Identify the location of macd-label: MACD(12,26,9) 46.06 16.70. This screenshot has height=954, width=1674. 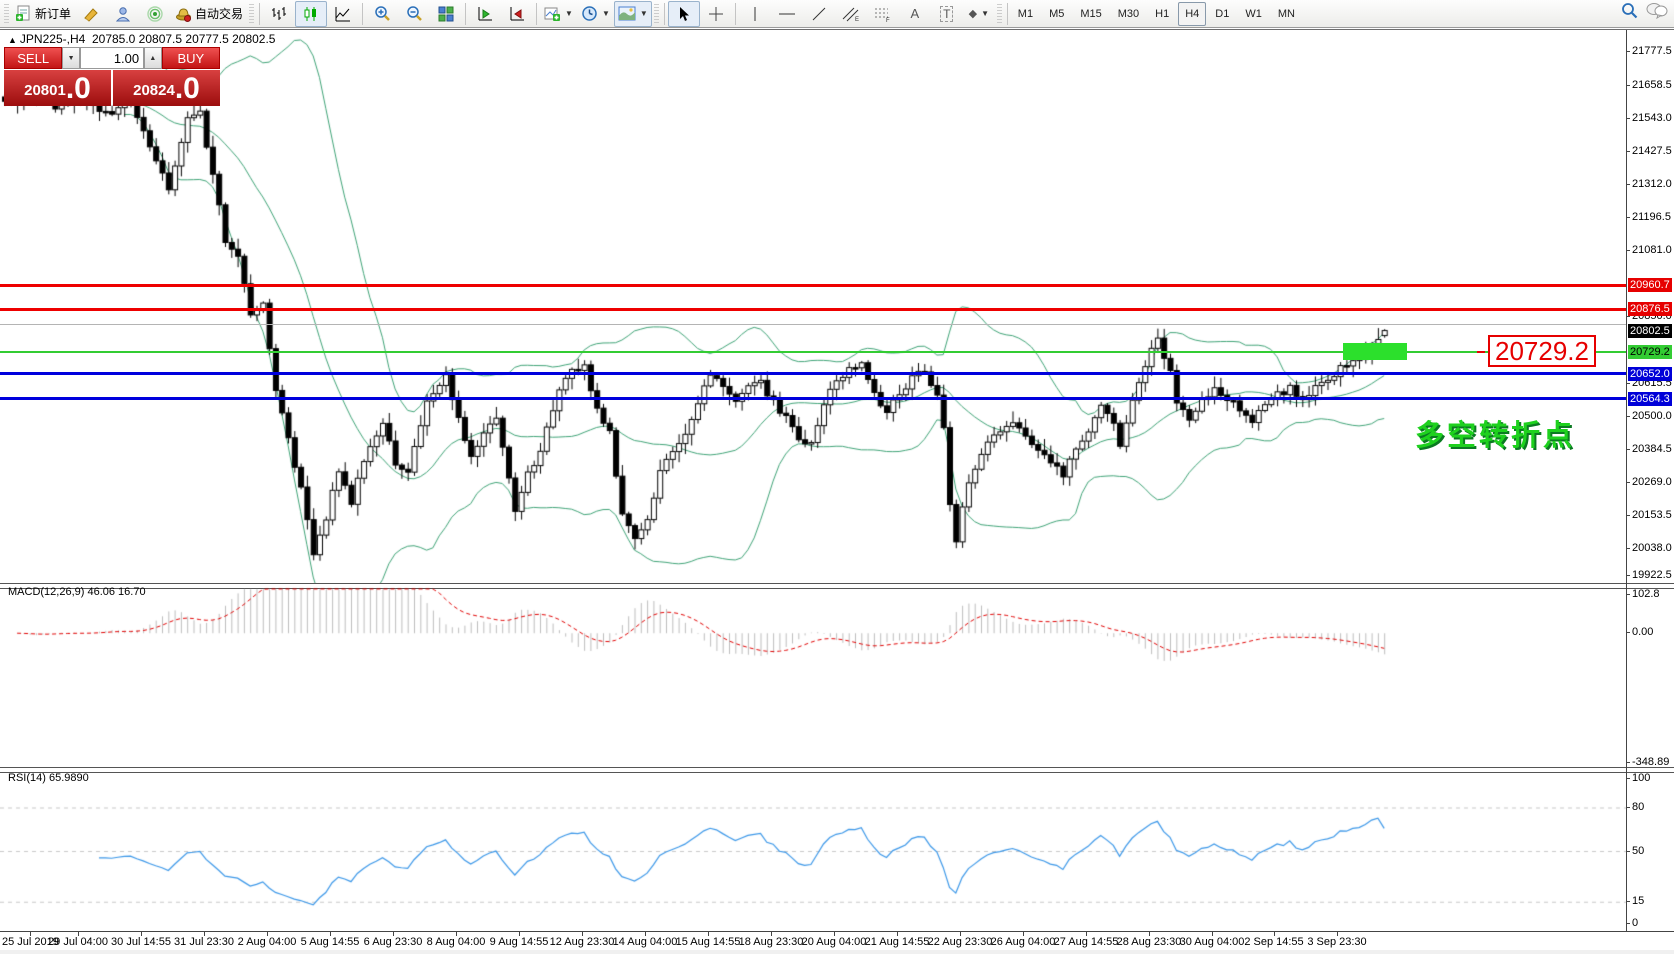
(77, 592).